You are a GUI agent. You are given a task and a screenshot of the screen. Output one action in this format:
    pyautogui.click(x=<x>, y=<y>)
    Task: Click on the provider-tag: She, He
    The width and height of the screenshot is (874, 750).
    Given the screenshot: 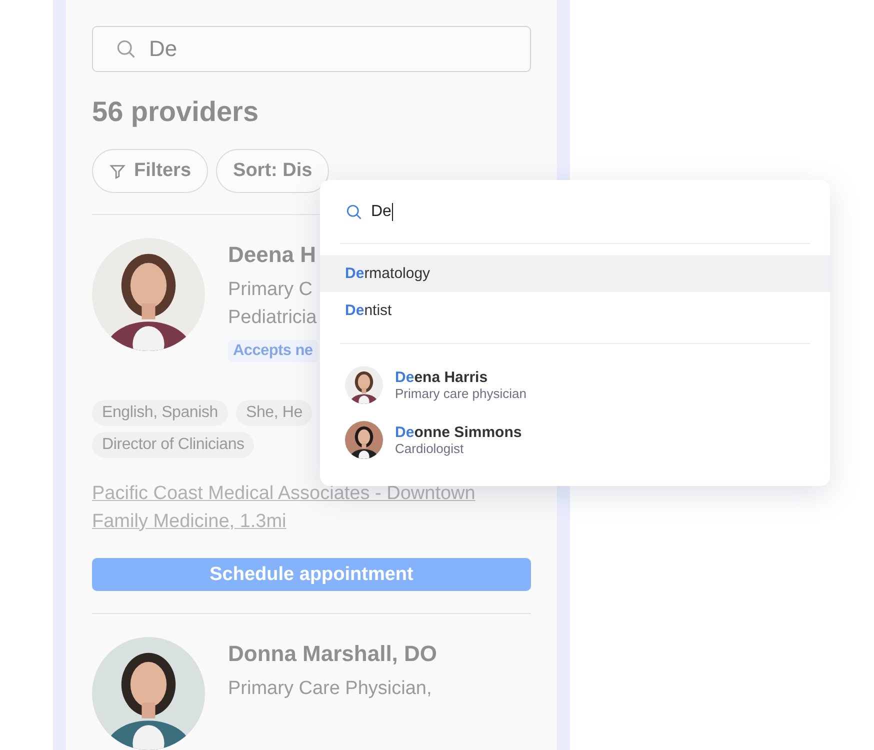 What is the action you would take?
    pyautogui.click(x=274, y=413)
    